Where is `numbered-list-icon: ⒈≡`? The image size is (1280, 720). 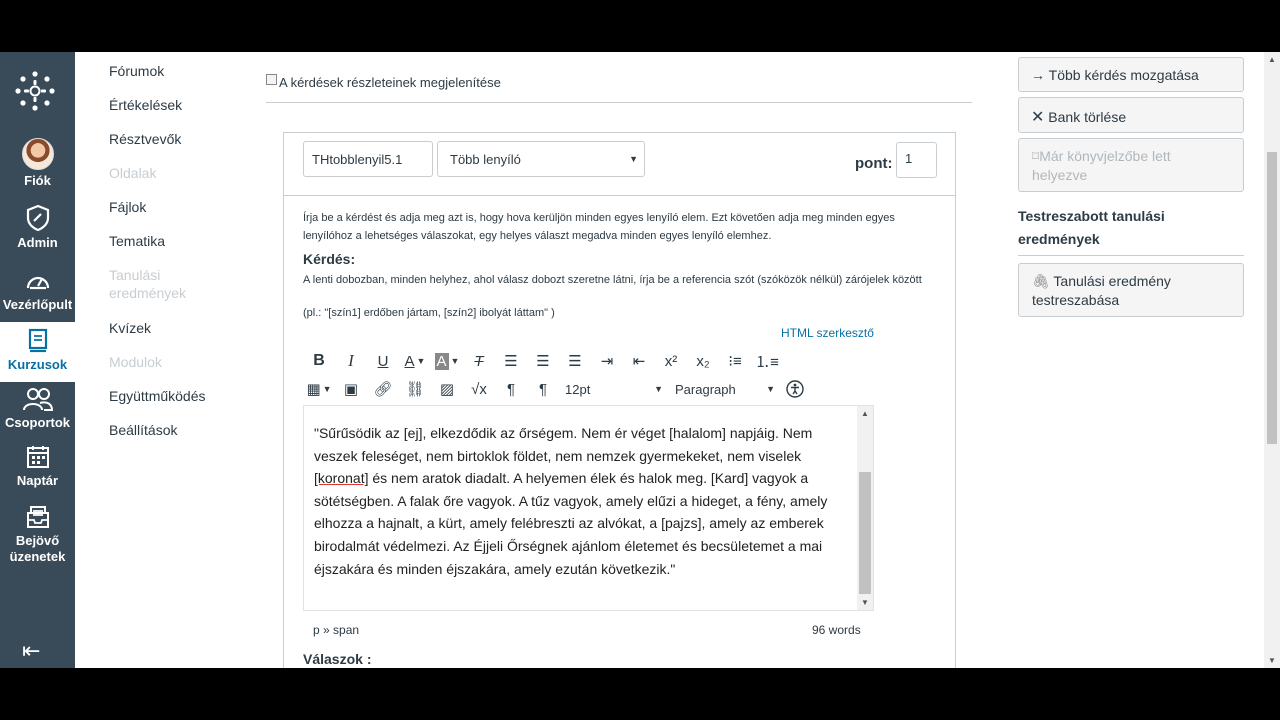 numbered-list-icon: ⒈≡ is located at coordinates (767, 361).